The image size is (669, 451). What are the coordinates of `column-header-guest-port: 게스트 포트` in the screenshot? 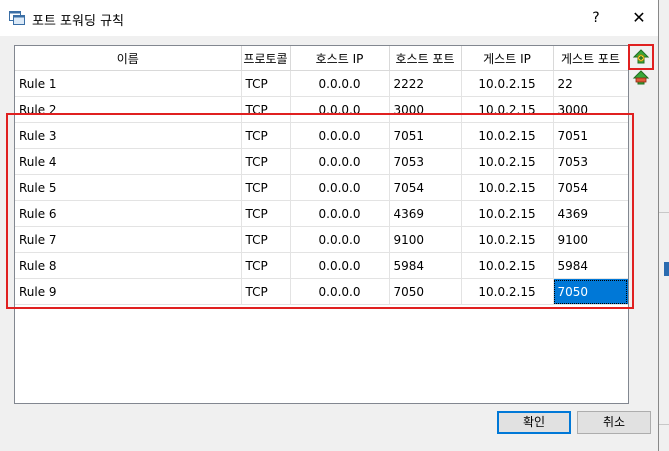 It's located at (590, 58).